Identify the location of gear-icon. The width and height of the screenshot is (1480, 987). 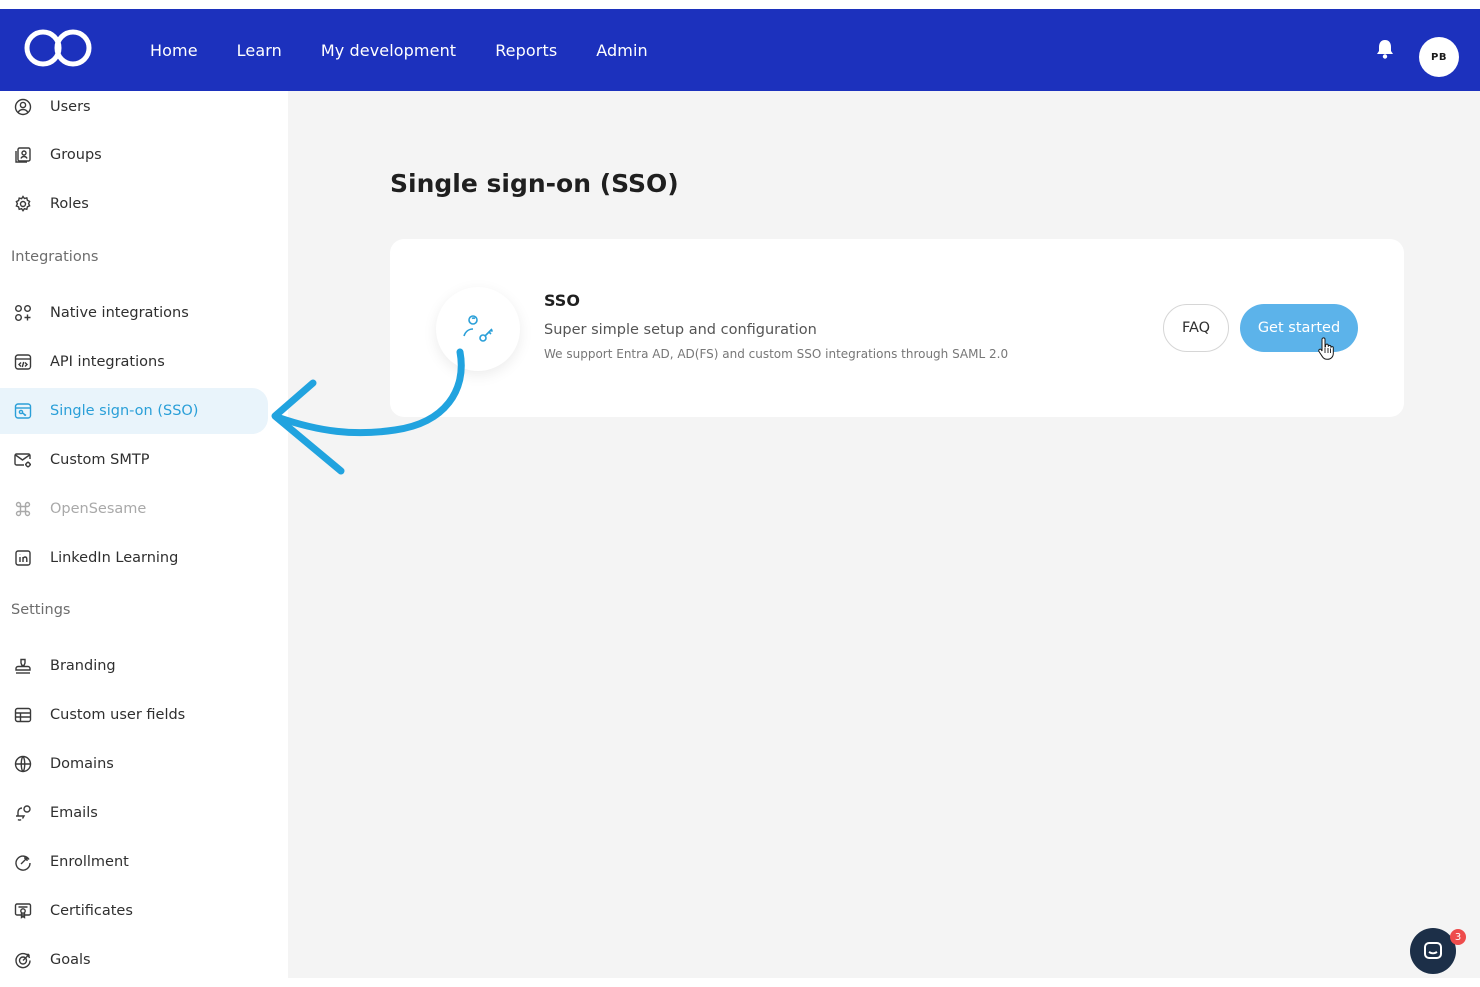
(23, 204).